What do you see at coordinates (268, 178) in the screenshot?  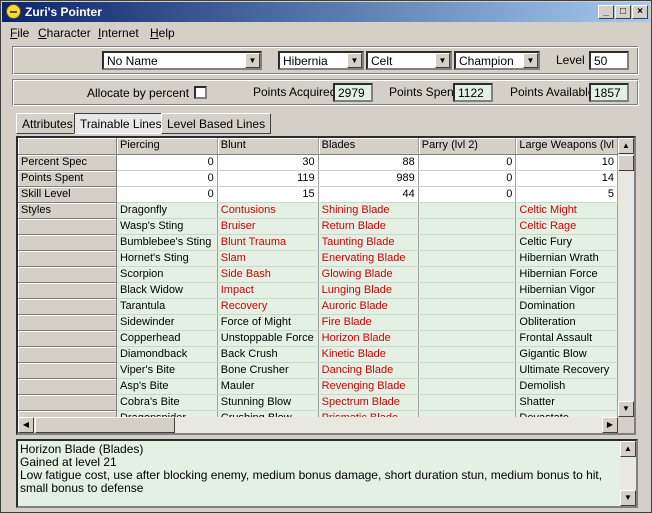 I see `stat-cell: 119` at bounding box center [268, 178].